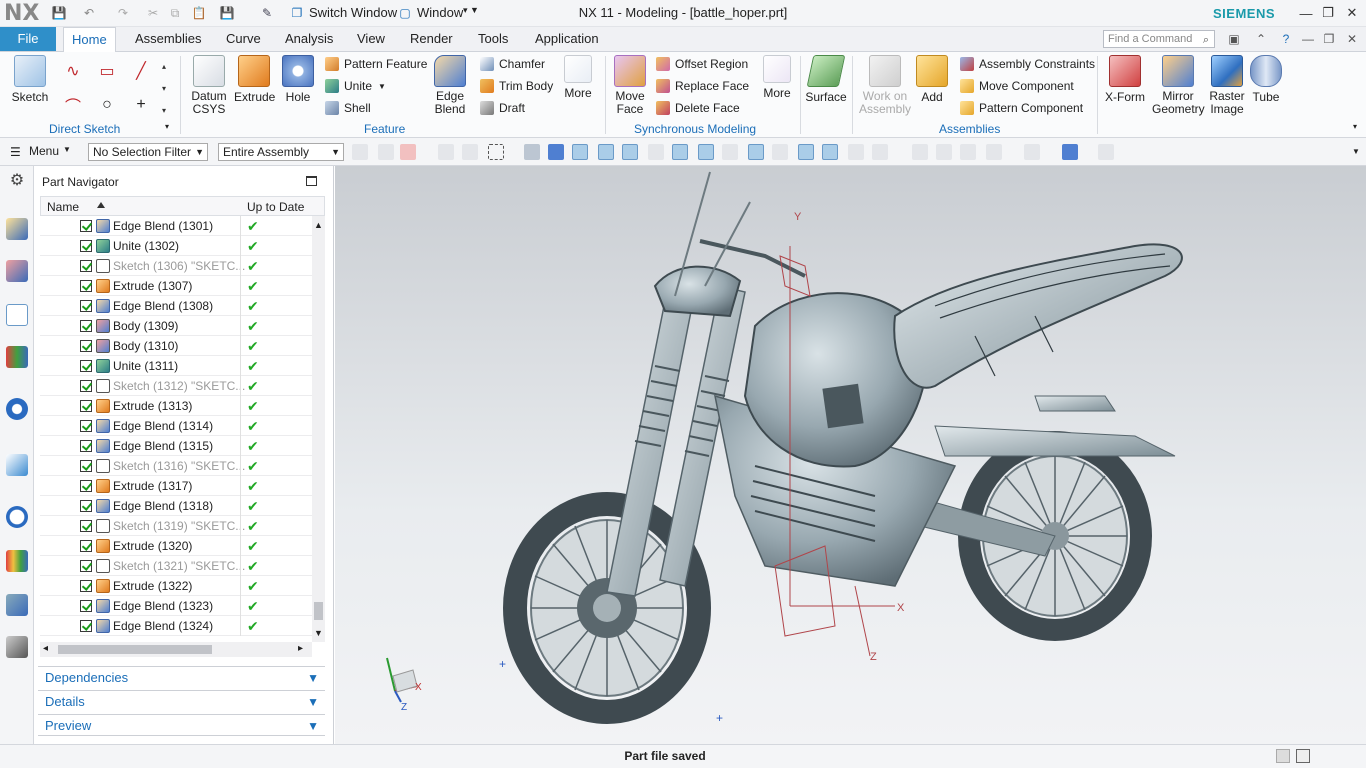  What do you see at coordinates (176, 586) in the screenshot?
I see `feature-row: Extrude (1322) ✔` at bounding box center [176, 586].